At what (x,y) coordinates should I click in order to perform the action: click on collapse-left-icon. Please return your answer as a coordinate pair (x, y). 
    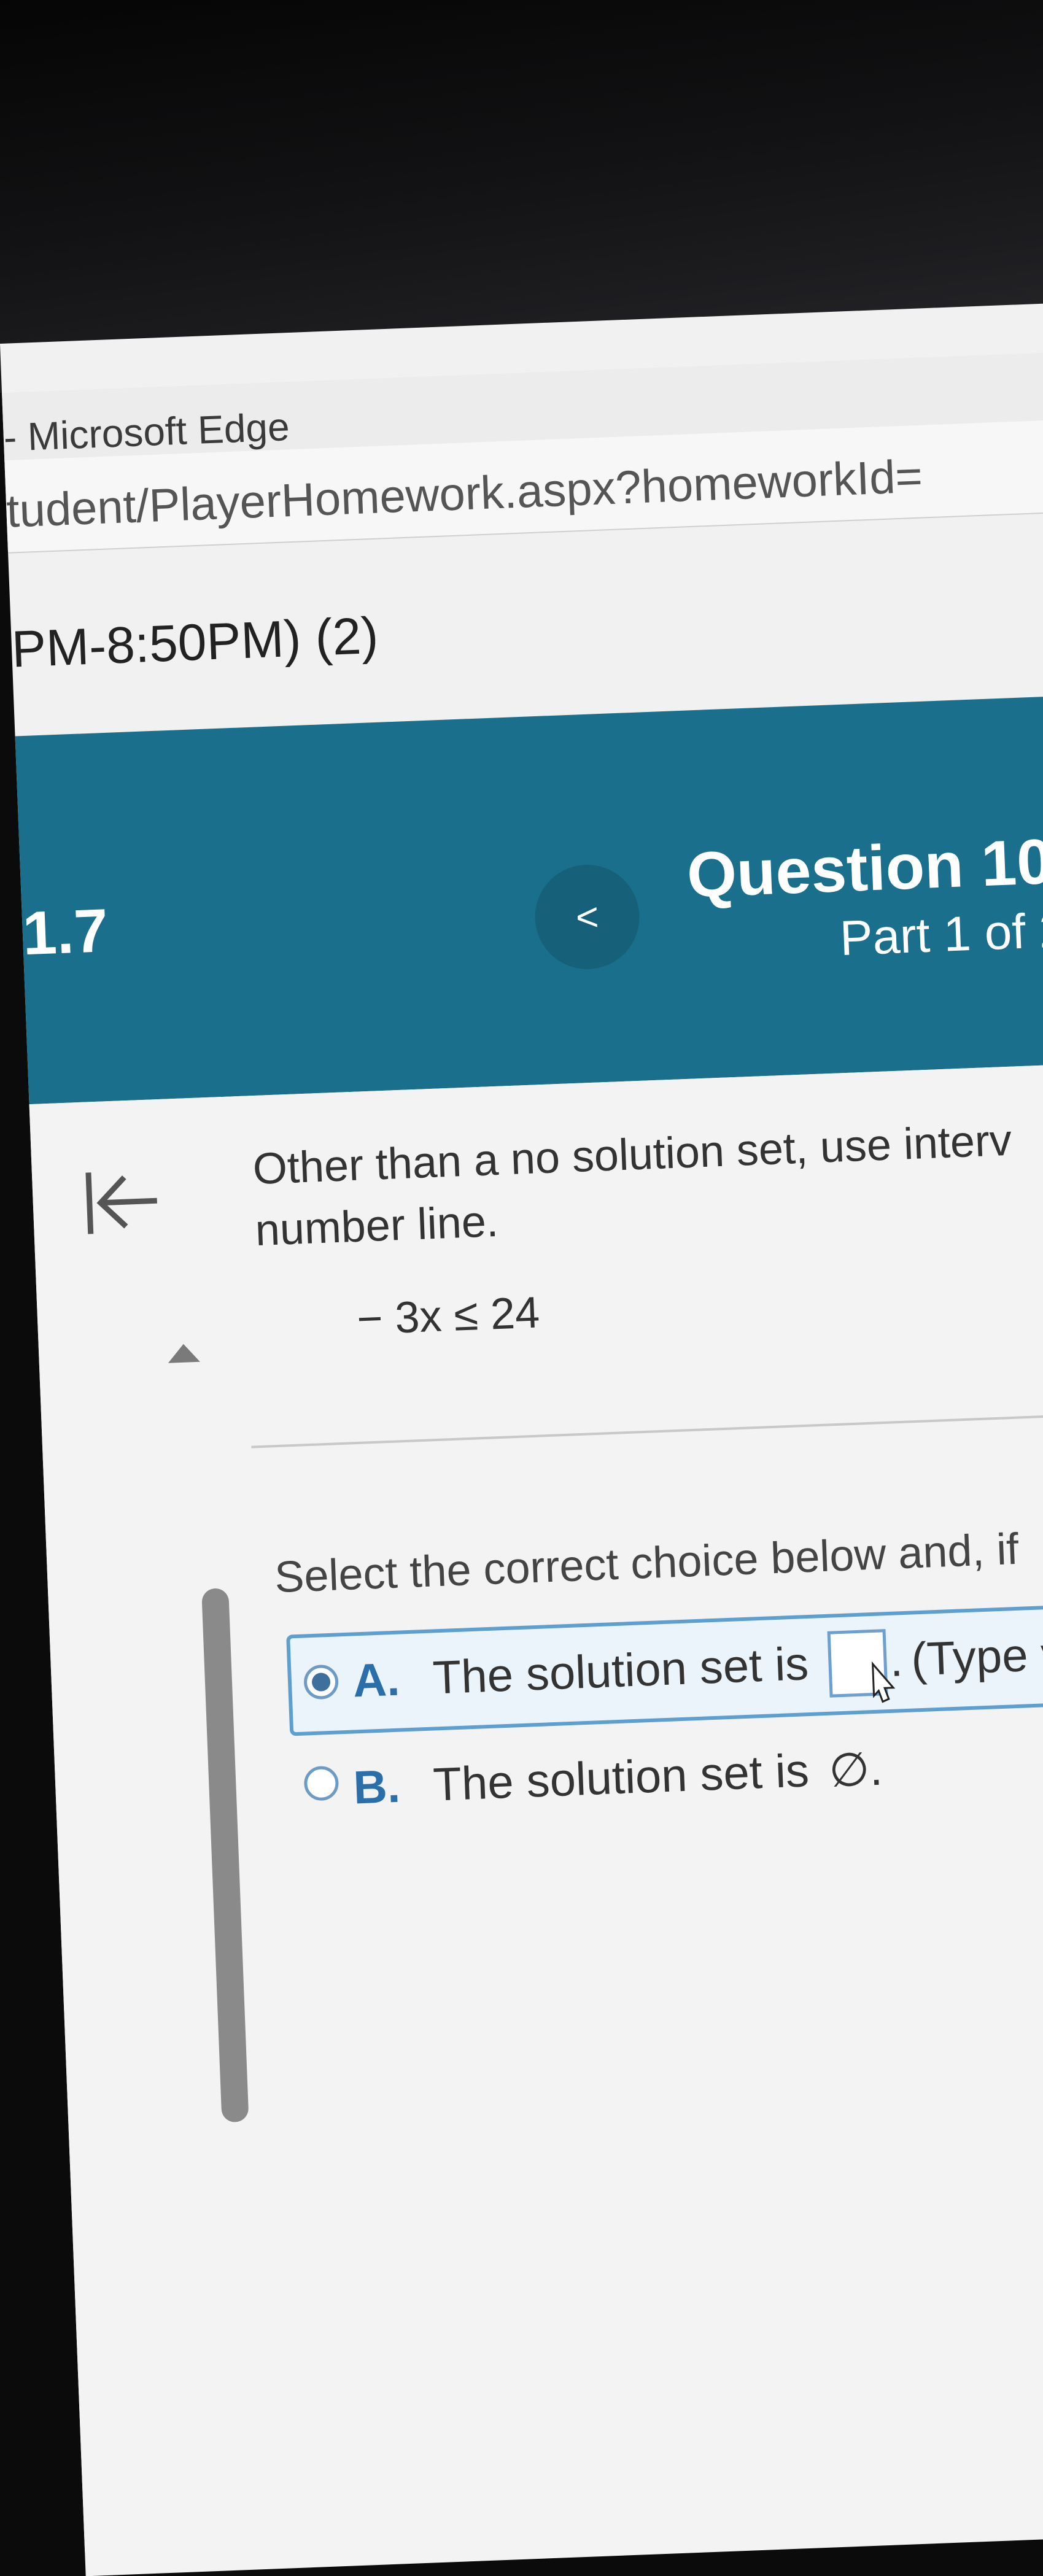
    Looking at the image, I should click on (121, 1202).